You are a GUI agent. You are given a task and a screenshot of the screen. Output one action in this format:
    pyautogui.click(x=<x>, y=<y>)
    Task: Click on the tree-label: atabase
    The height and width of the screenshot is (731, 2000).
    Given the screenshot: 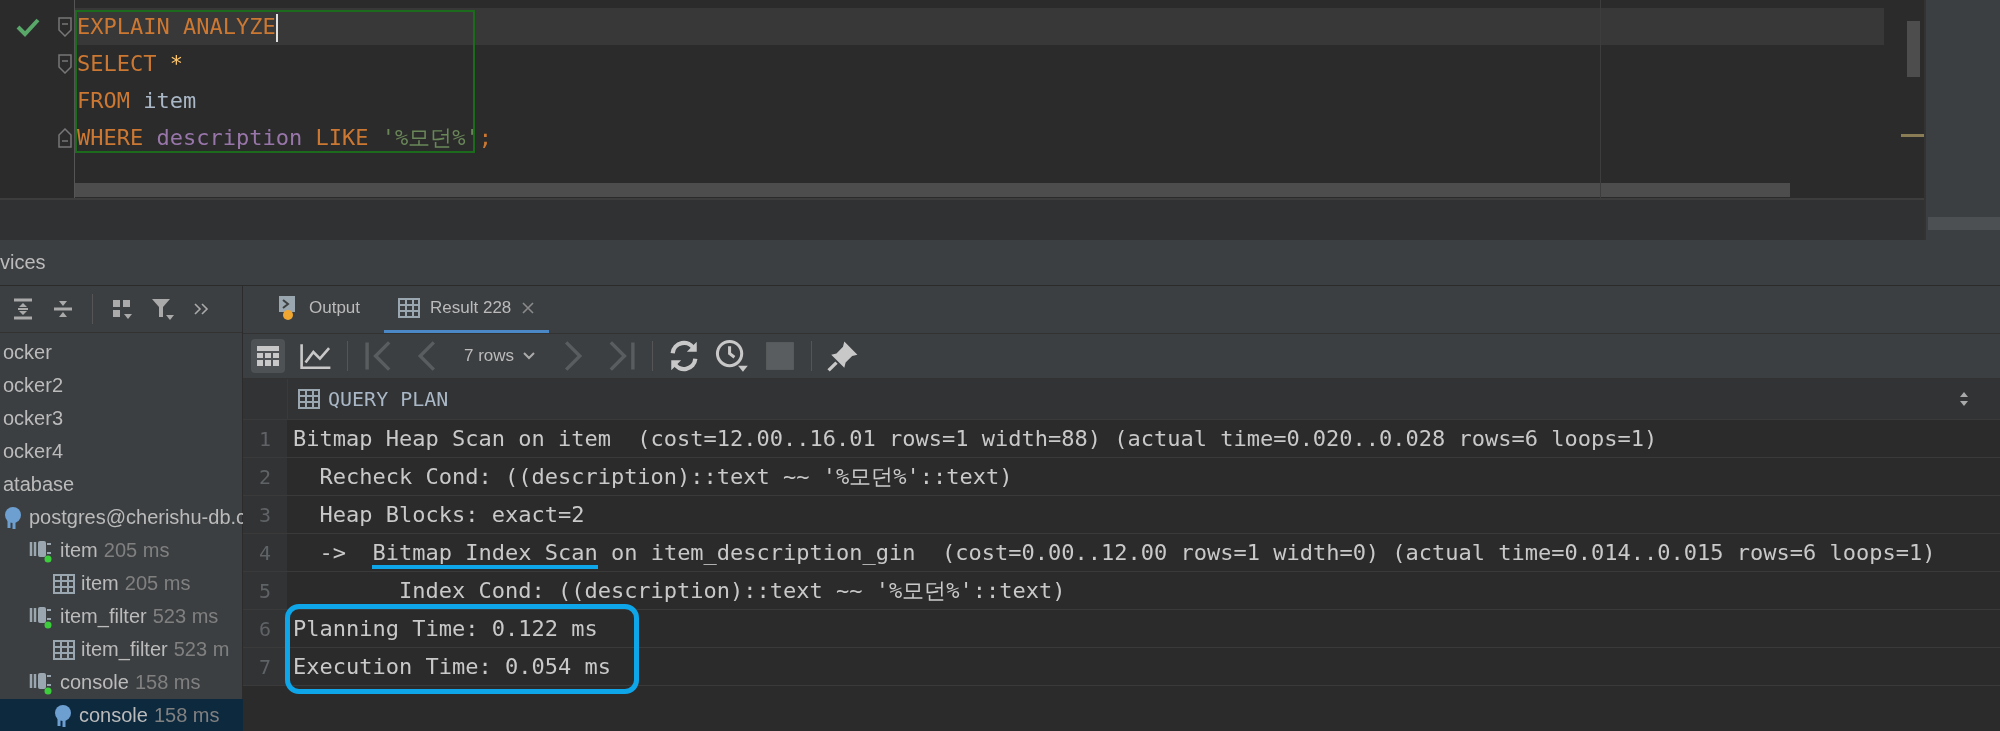 What is the action you would take?
    pyautogui.click(x=39, y=484)
    